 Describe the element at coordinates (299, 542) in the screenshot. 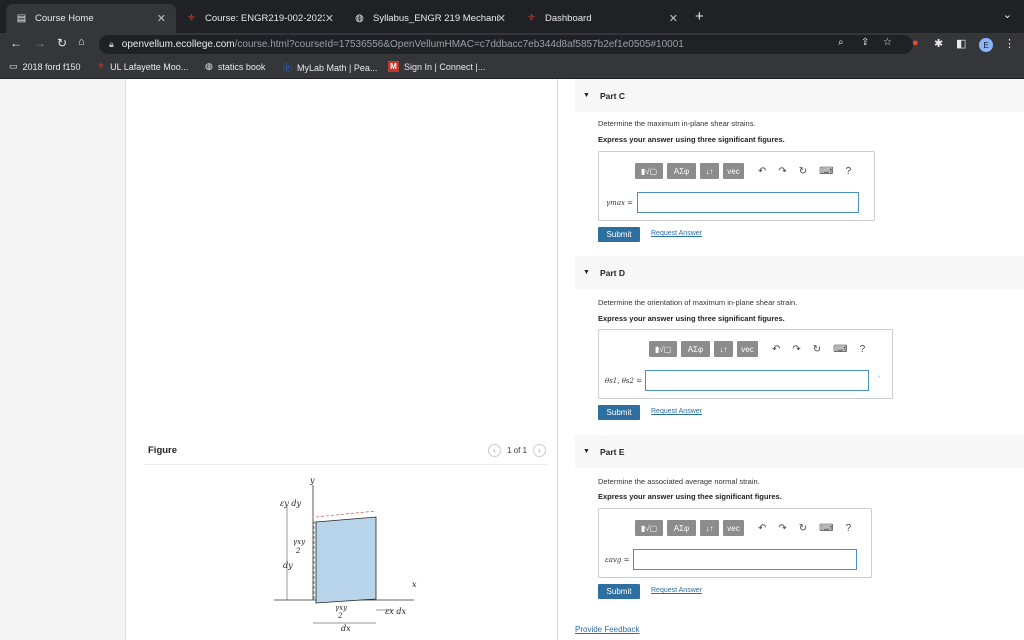

I see `gamma-xy-top: γxy` at that location.